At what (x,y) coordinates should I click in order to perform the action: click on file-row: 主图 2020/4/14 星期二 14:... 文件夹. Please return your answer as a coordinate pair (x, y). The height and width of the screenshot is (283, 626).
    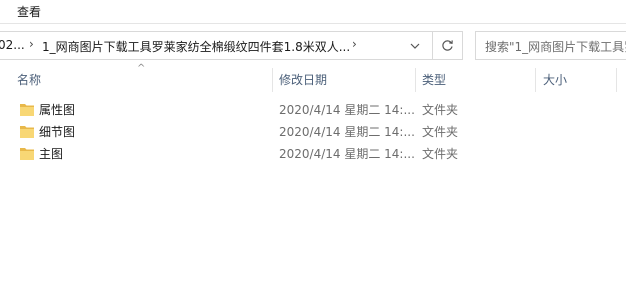
    Looking at the image, I should click on (313, 153).